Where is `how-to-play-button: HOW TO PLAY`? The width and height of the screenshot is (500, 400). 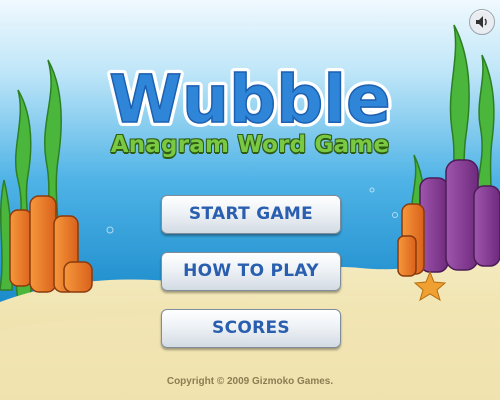 how-to-play-button: HOW TO PLAY is located at coordinates (251, 271).